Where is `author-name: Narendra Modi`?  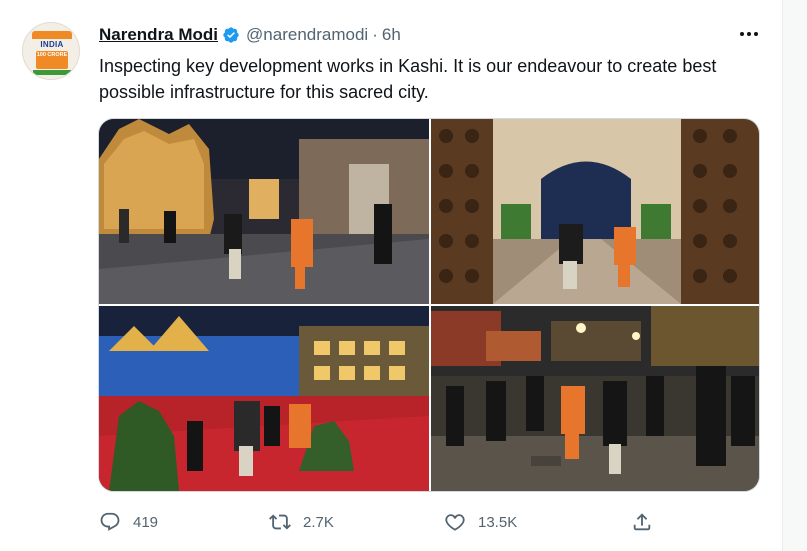
author-name: Narendra Modi is located at coordinates (158, 35).